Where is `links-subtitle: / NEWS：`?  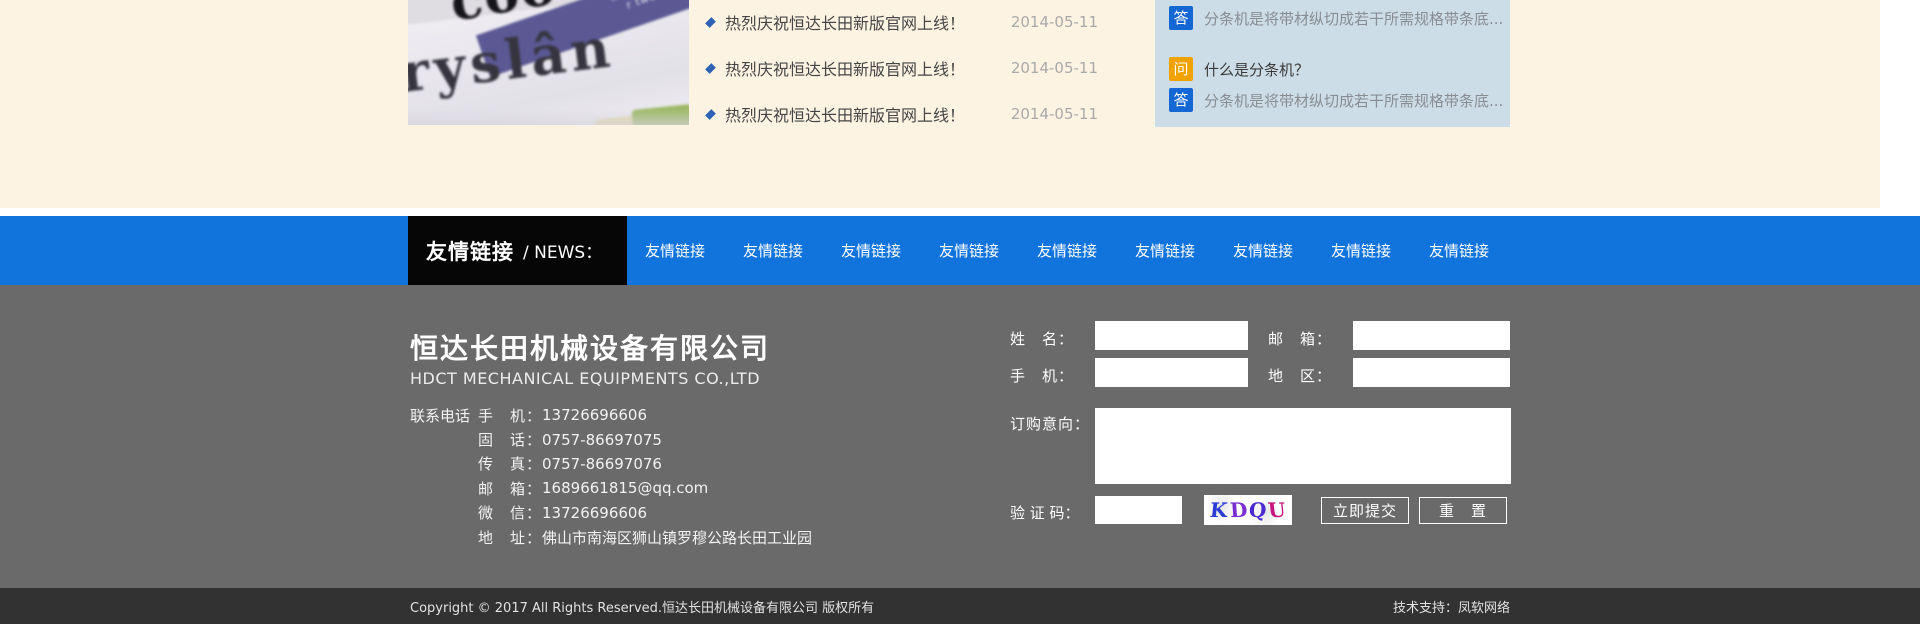 links-subtitle: / NEWS： is located at coordinates (563, 253).